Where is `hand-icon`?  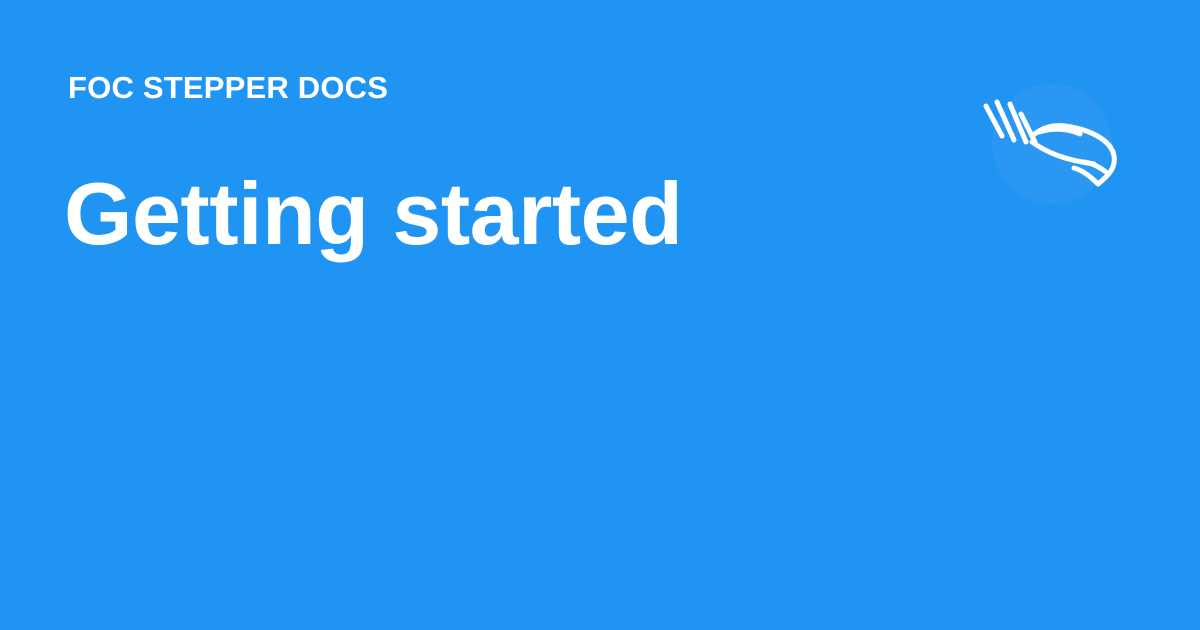 hand-icon is located at coordinates (1050, 144).